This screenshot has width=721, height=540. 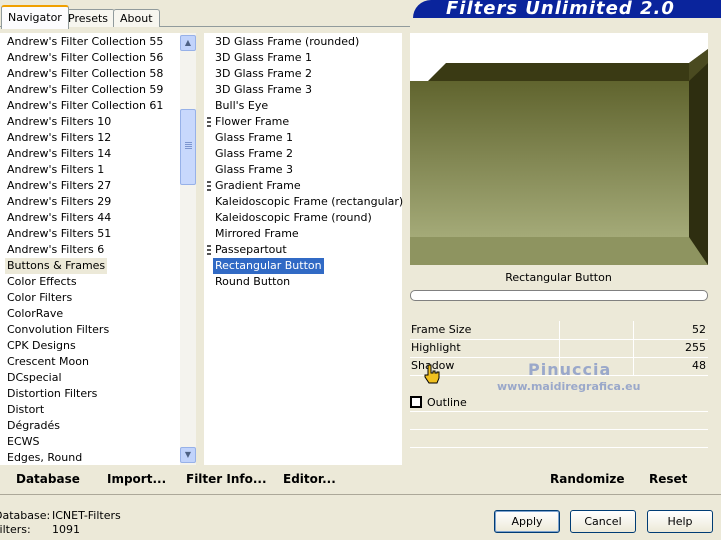 What do you see at coordinates (527, 521) in the screenshot?
I see `apply-button: Apply` at bounding box center [527, 521].